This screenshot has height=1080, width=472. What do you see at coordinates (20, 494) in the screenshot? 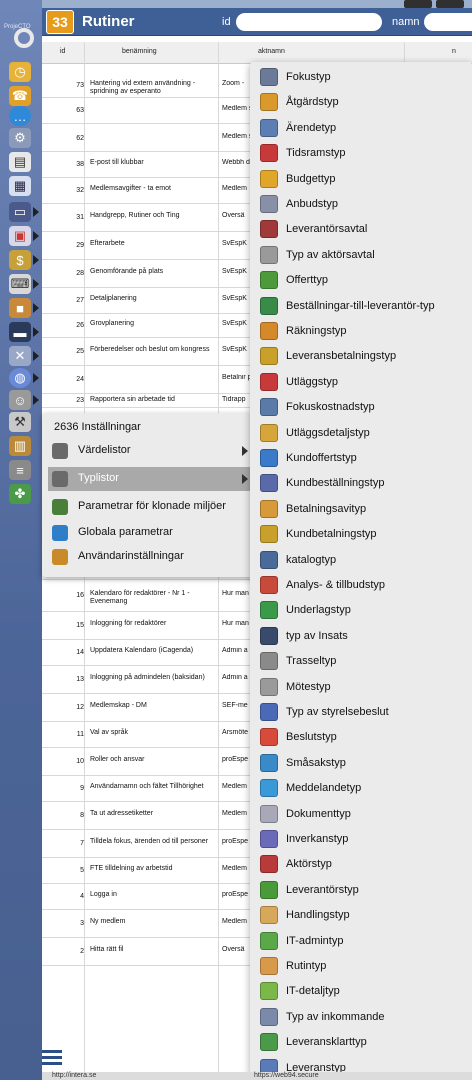
I see `puzzle-icon: ✤` at bounding box center [20, 494].